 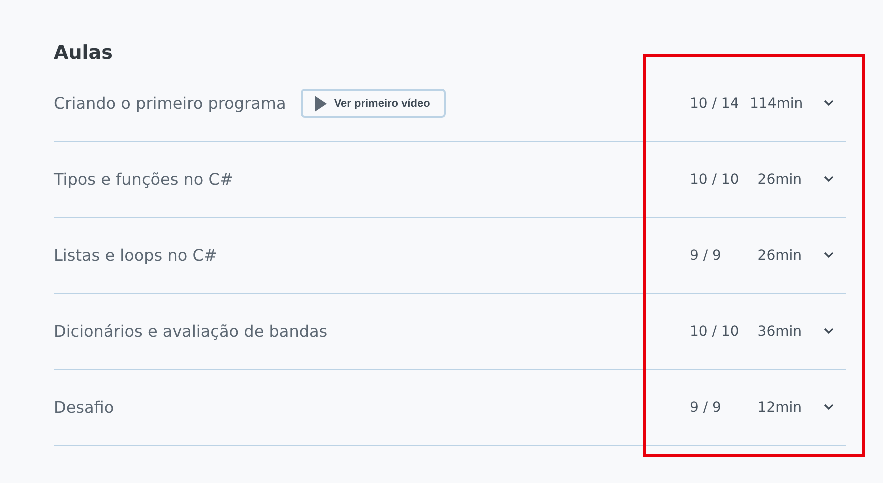 What do you see at coordinates (373, 103) in the screenshot?
I see `watch-video-button: Ver primeiro vídeo` at bounding box center [373, 103].